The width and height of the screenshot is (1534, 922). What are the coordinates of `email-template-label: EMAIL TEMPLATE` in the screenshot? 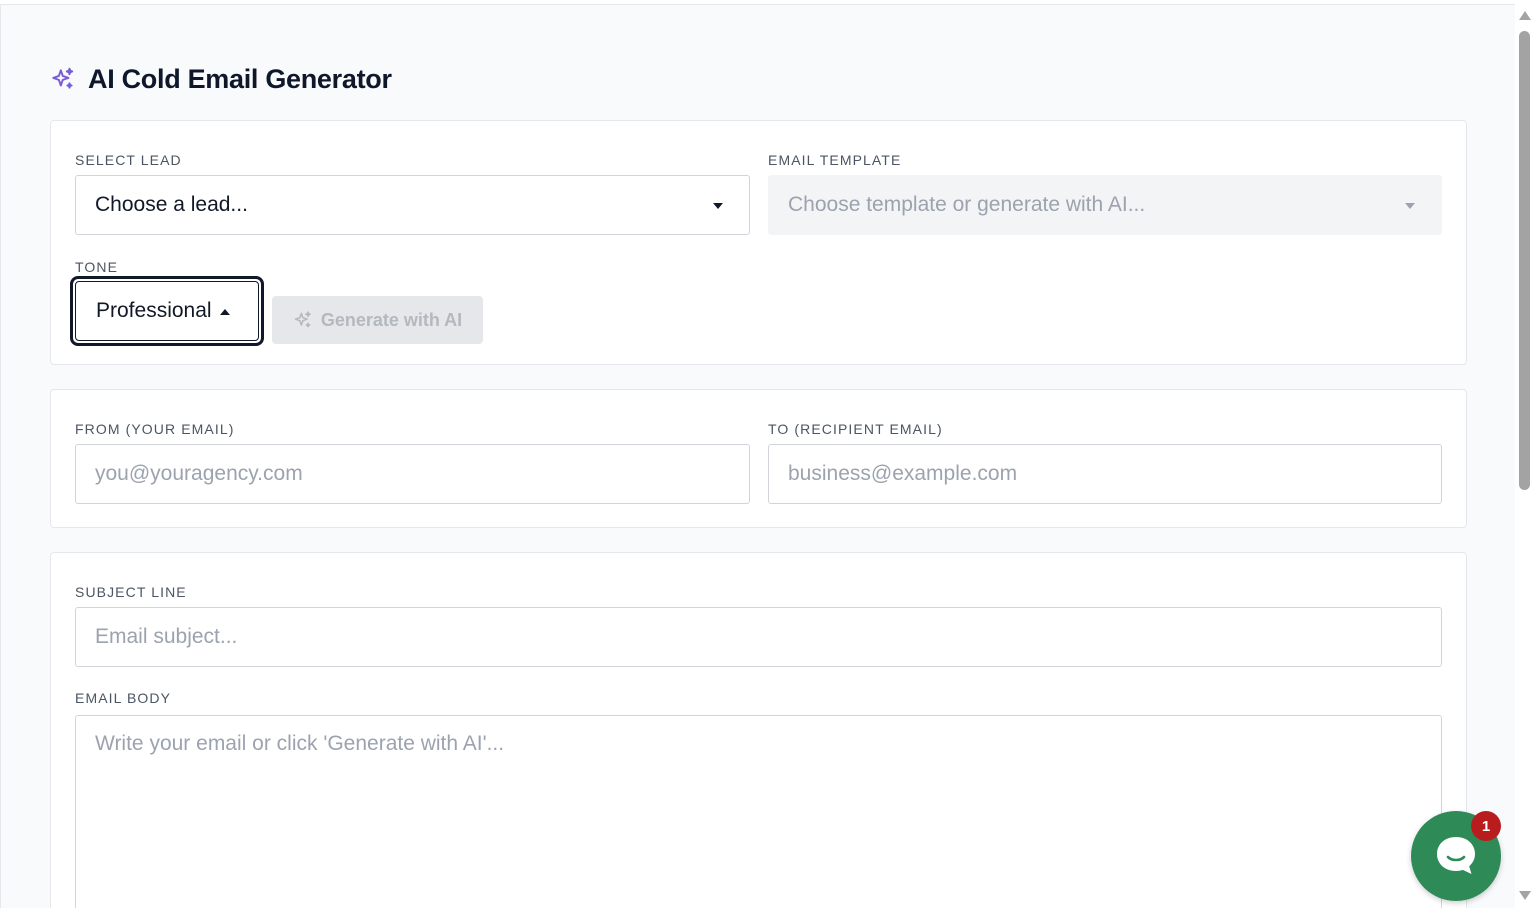 It's located at (835, 160).